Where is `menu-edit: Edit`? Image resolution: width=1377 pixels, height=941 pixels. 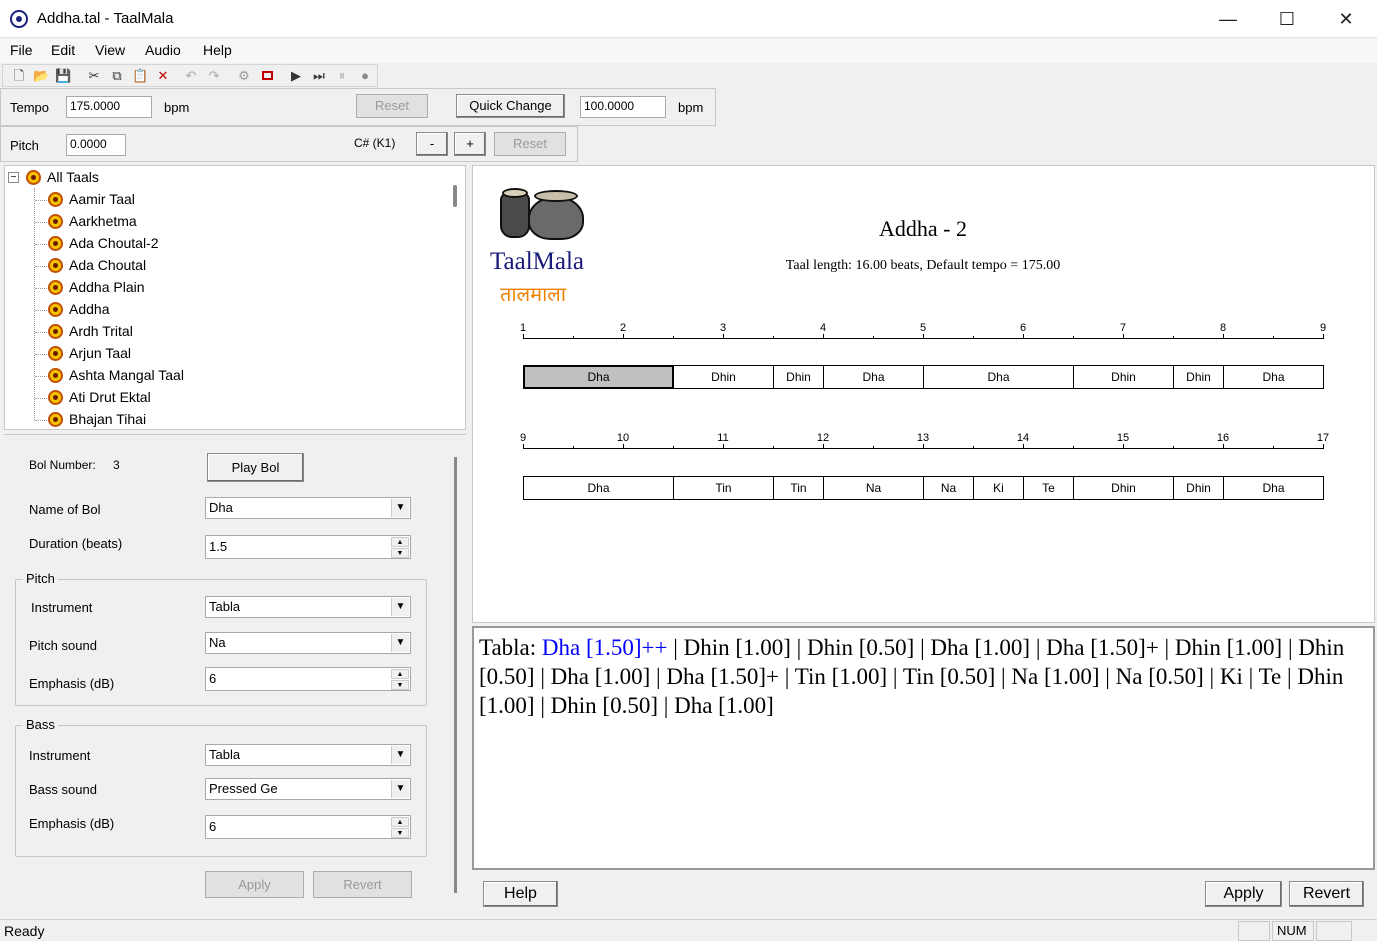 menu-edit: Edit is located at coordinates (63, 50).